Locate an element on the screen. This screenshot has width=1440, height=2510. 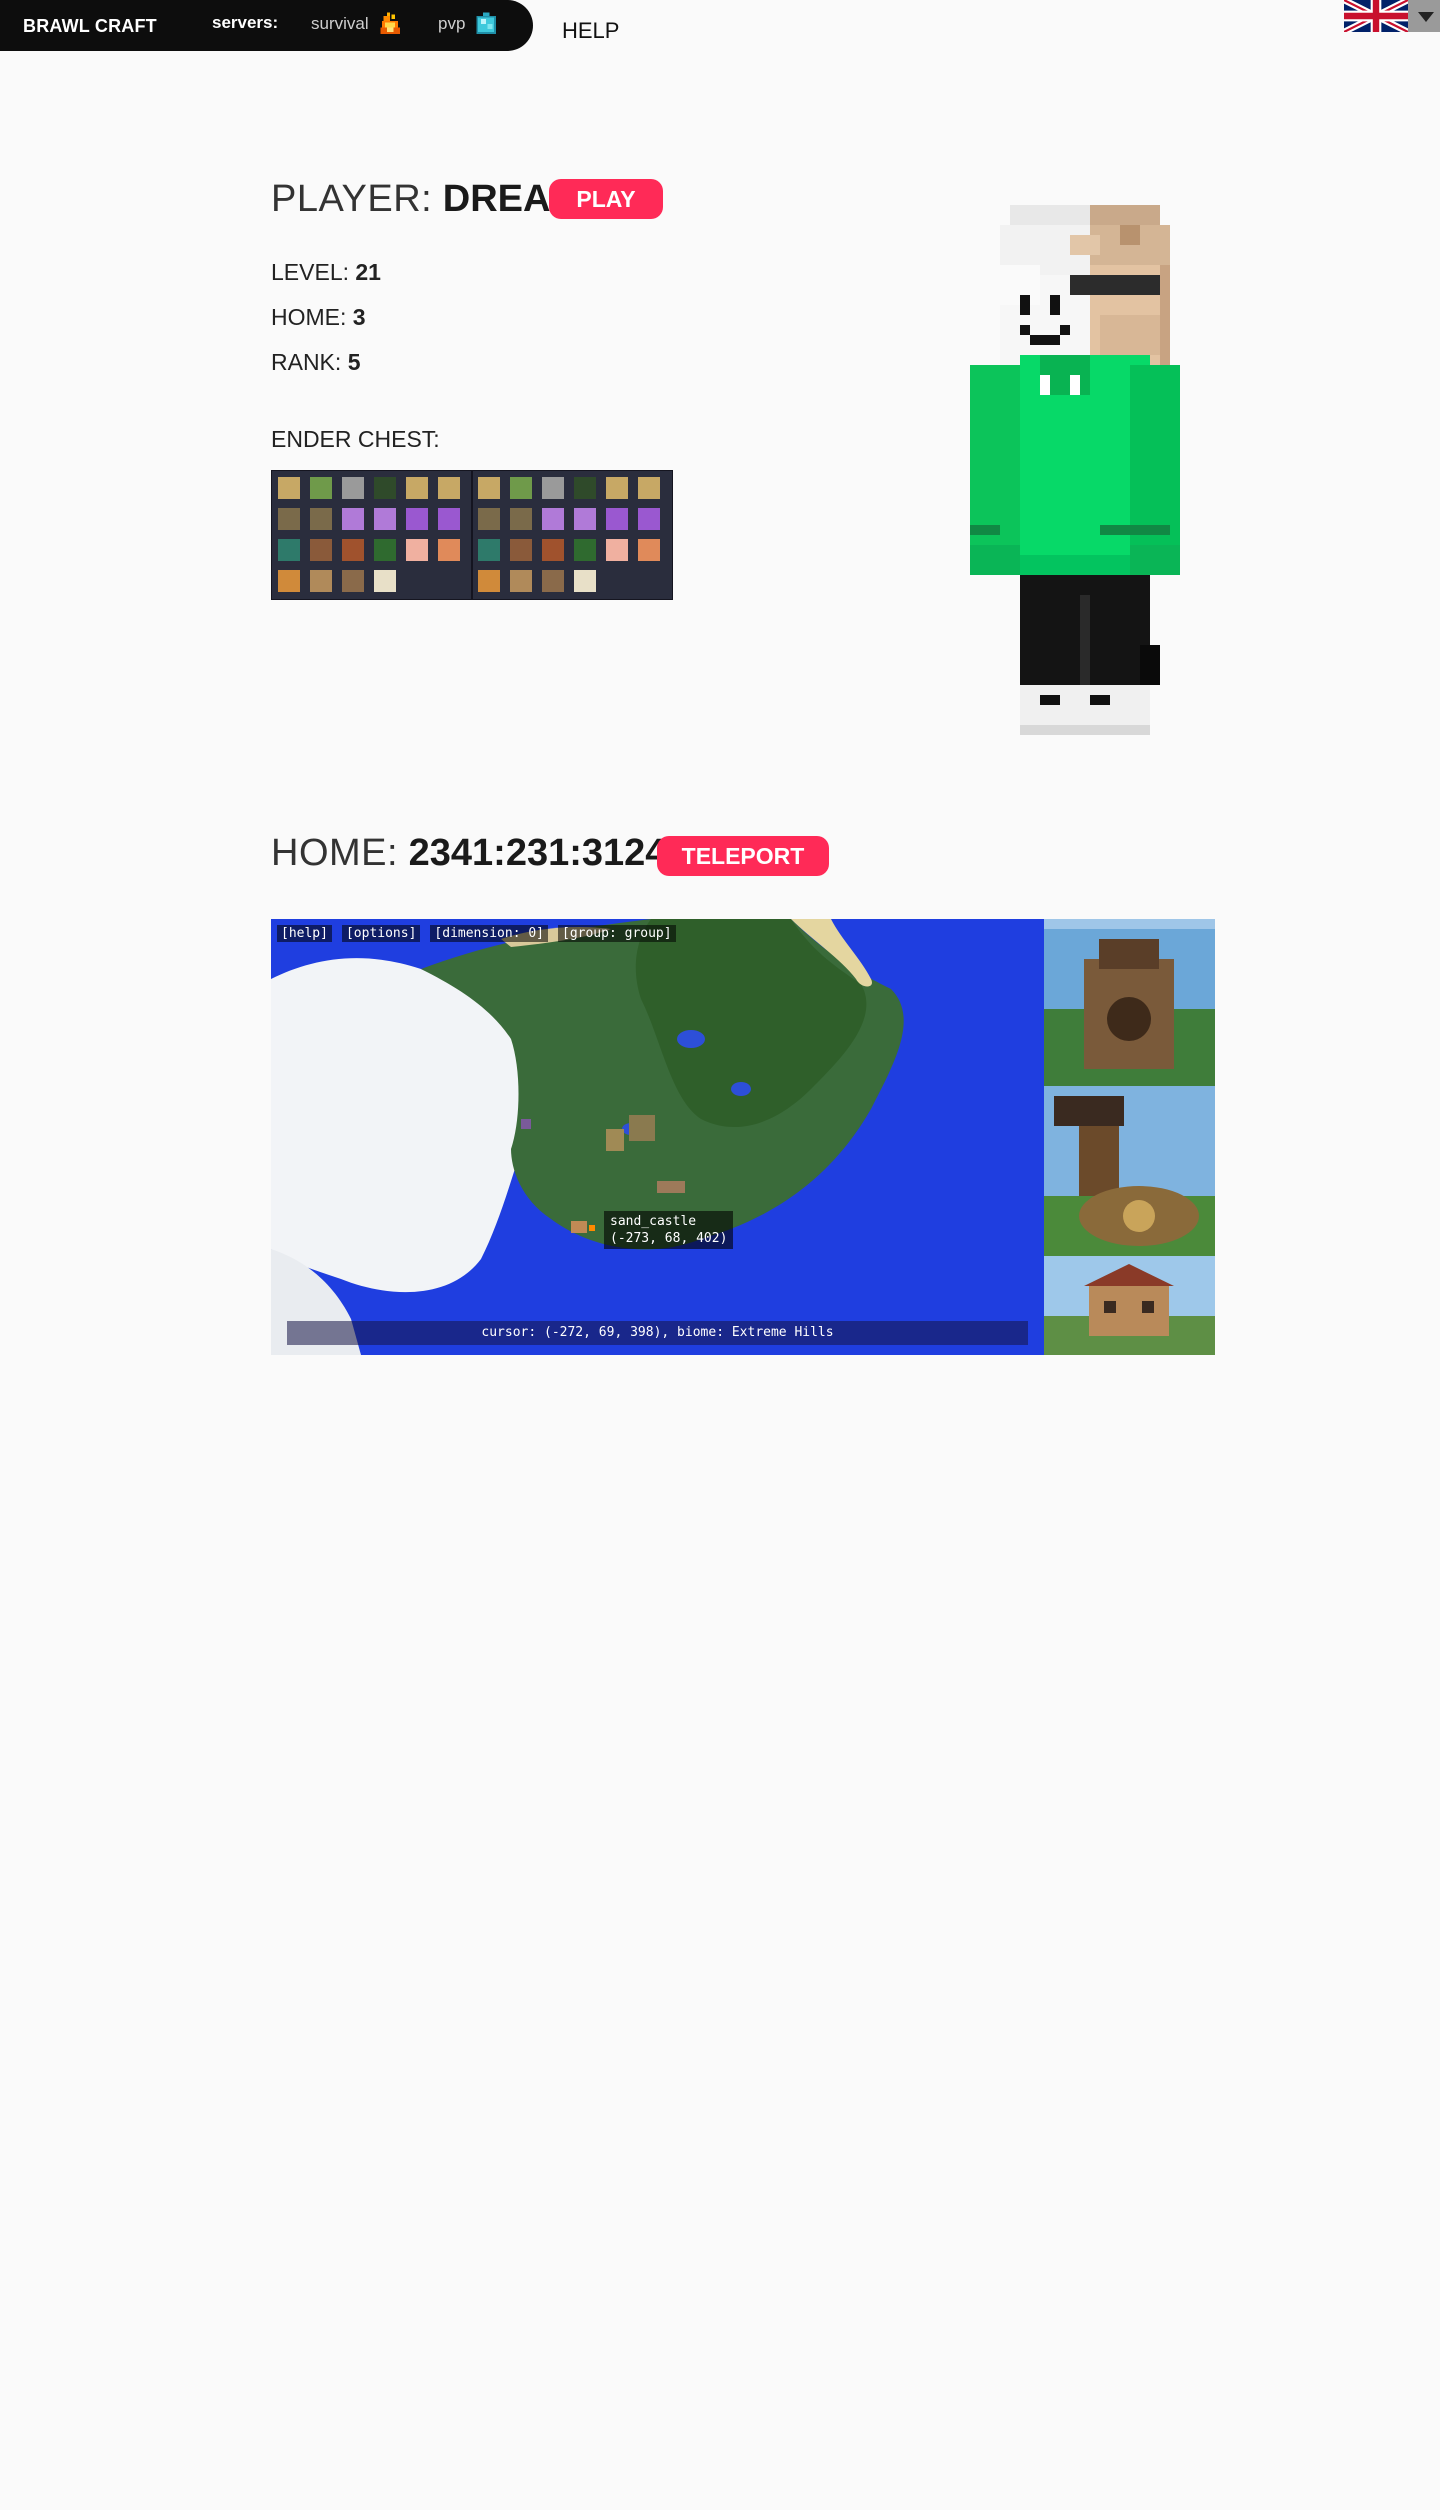
home-count-value: 3 is located at coordinates (359, 317).